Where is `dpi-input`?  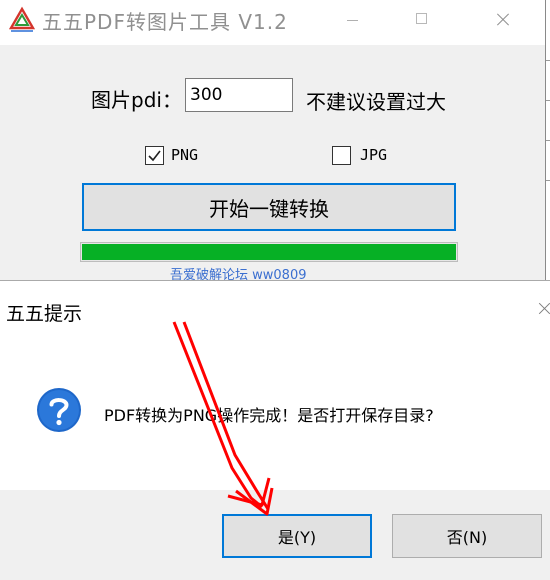
dpi-input is located at coordinates (239, 95).